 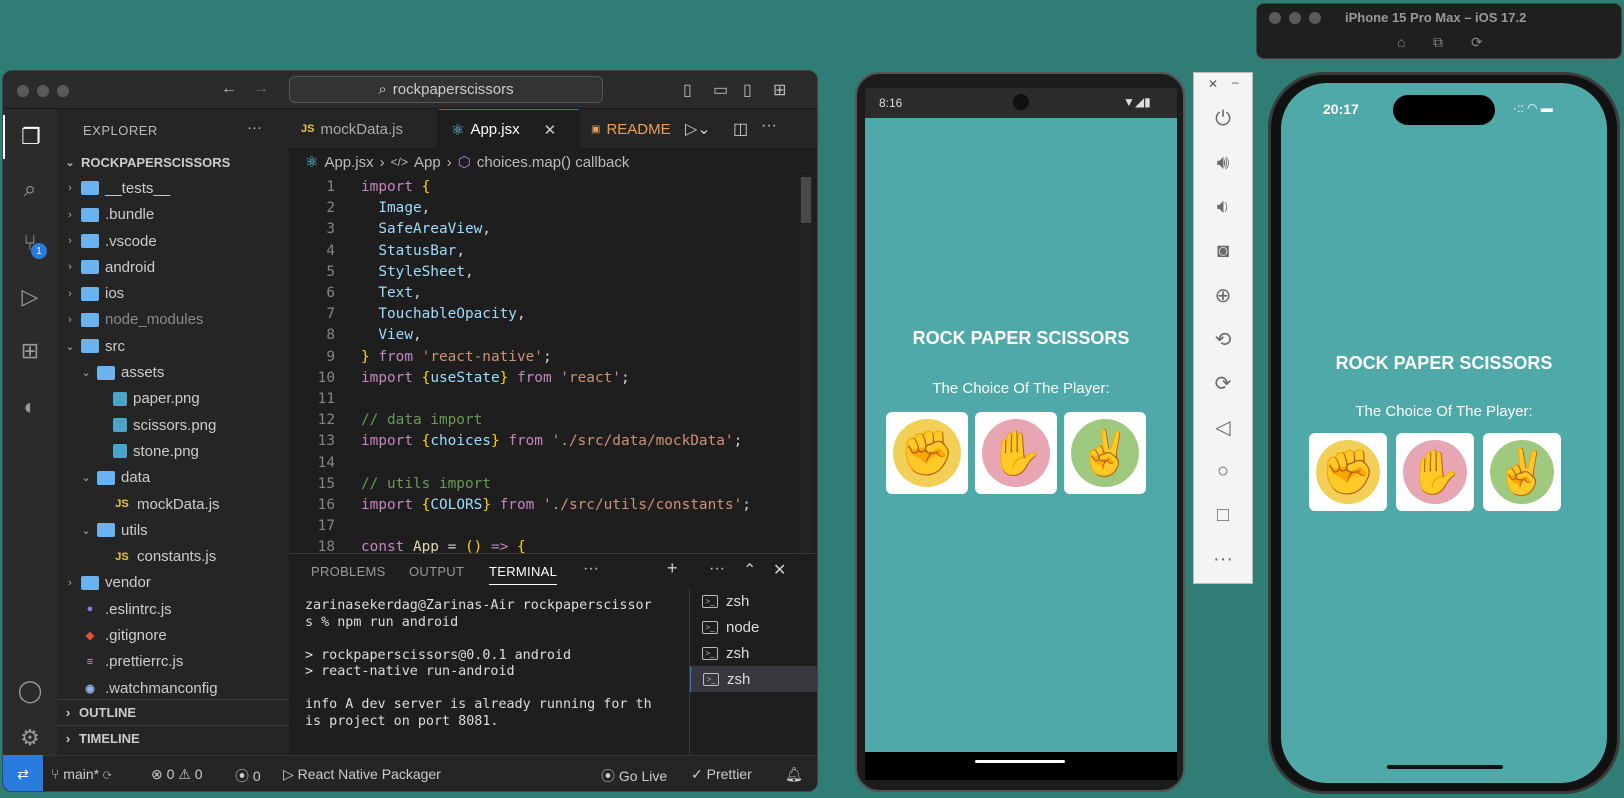 I want to click on terminal-instance: >_ node, so click(x=753, y=627).